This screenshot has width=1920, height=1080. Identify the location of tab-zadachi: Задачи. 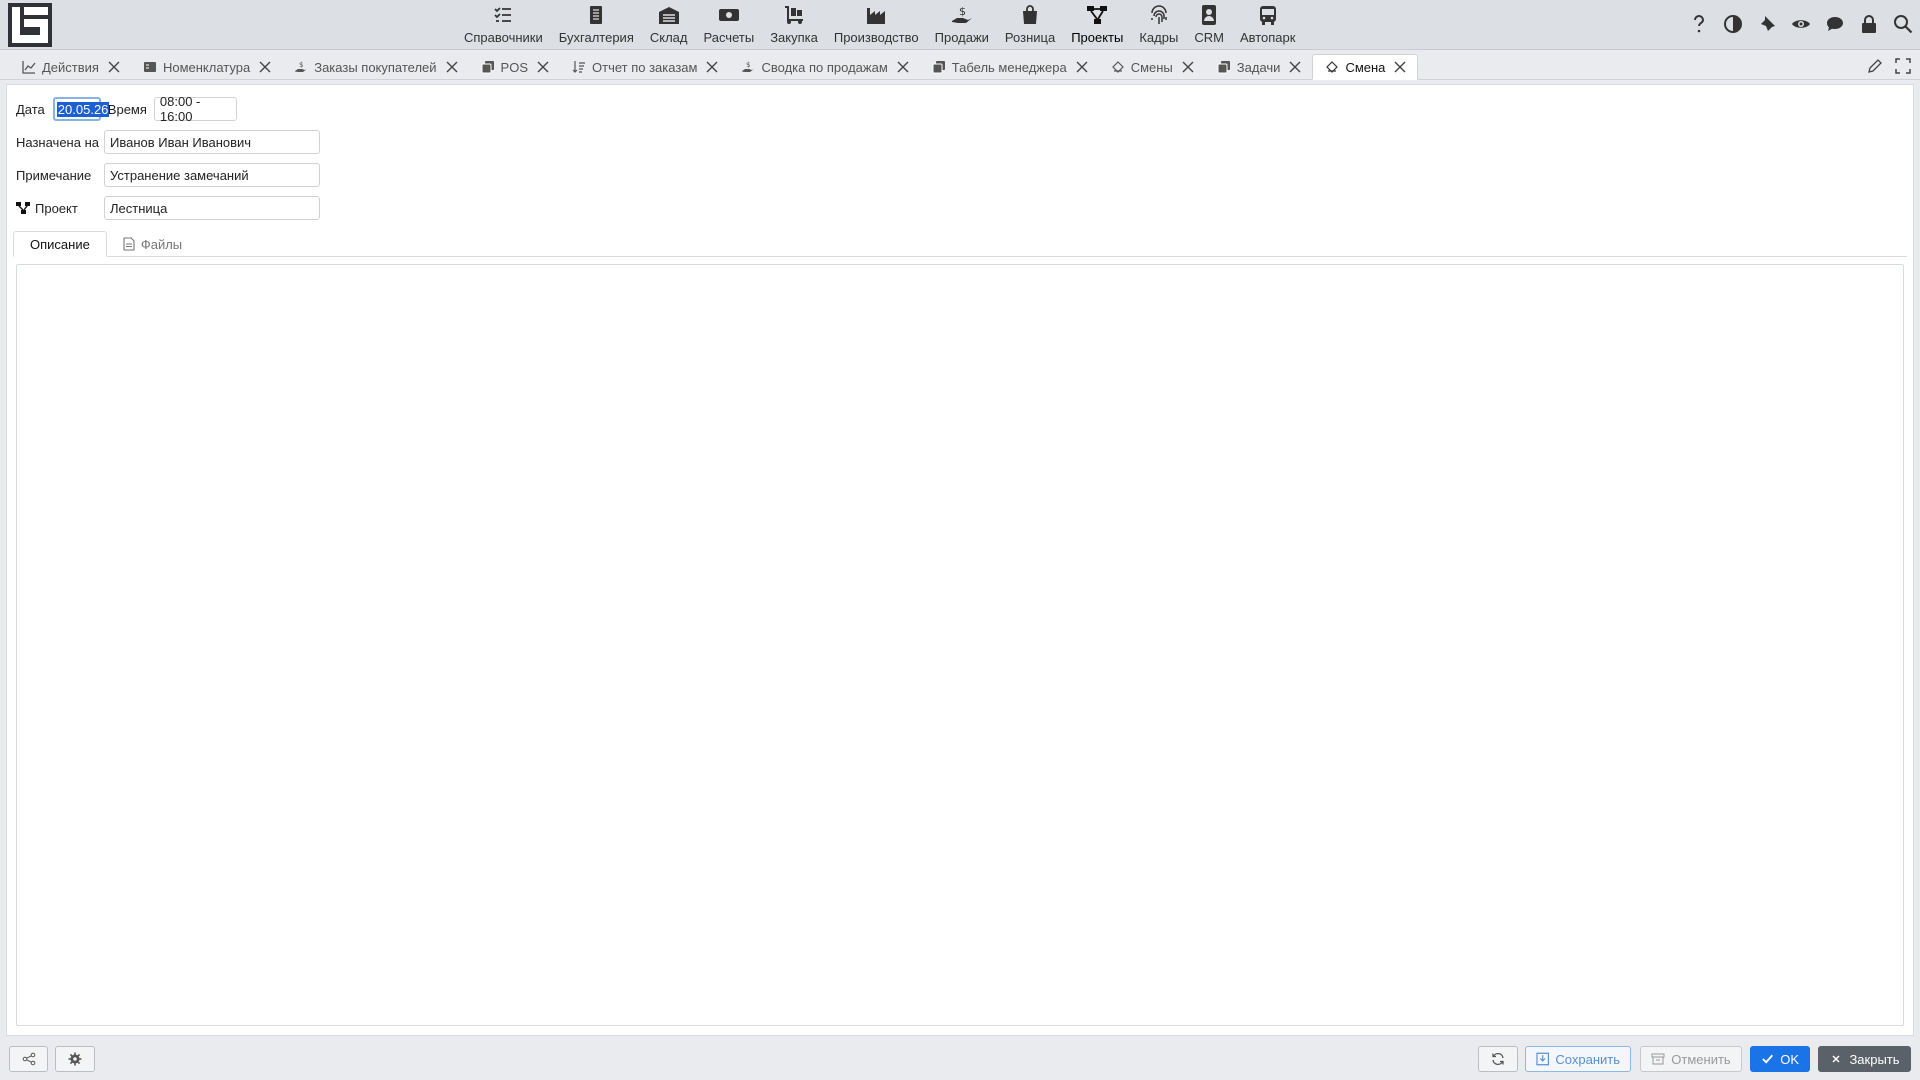
(1259, 67).